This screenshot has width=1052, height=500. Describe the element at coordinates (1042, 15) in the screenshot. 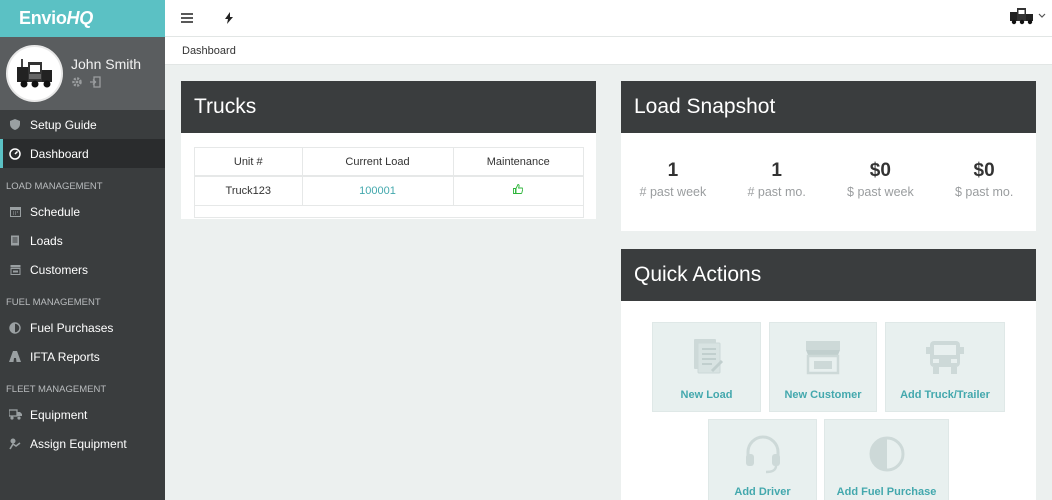

I see `chevron-down-icon` at that location.